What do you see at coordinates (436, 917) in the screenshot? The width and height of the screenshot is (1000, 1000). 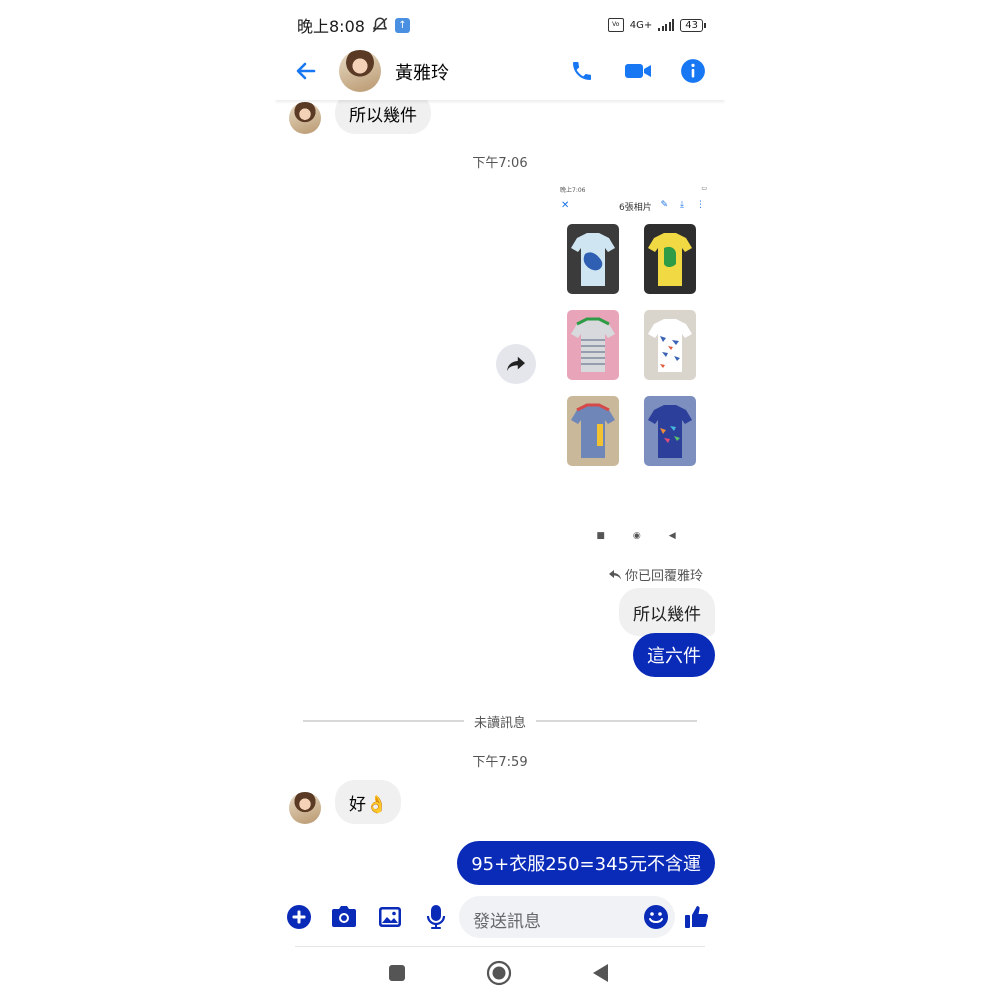 I see `microphone-icon` at bounding box center [436, 917].